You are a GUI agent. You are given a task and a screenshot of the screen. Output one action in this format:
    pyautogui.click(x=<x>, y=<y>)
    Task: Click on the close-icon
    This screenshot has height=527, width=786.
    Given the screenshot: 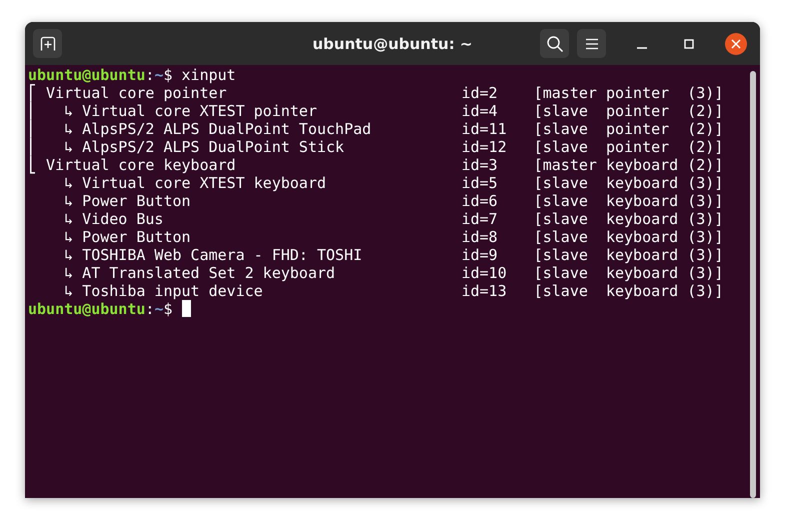 What is the action you would take?
    pyautogui.click(x=736, y=43)
    